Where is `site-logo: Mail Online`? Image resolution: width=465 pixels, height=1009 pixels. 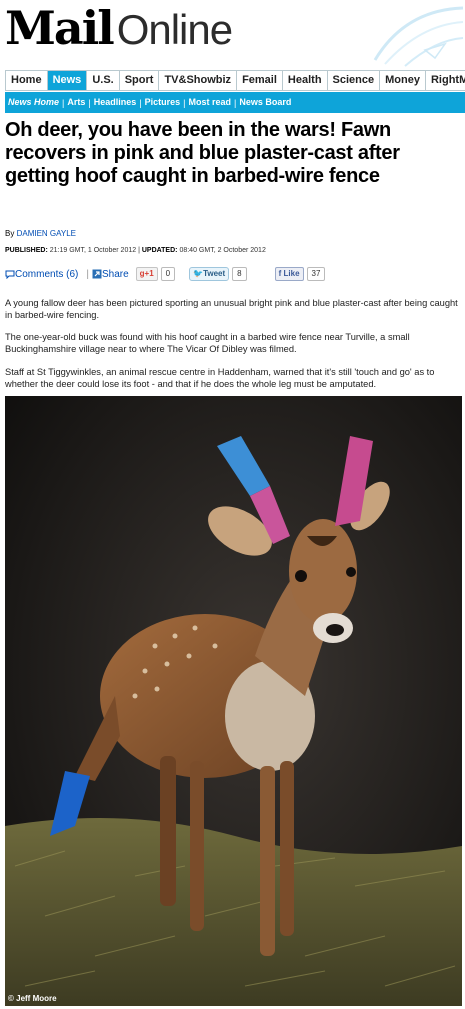
site-logo: Mail Online is located at coordinates (119, 28).